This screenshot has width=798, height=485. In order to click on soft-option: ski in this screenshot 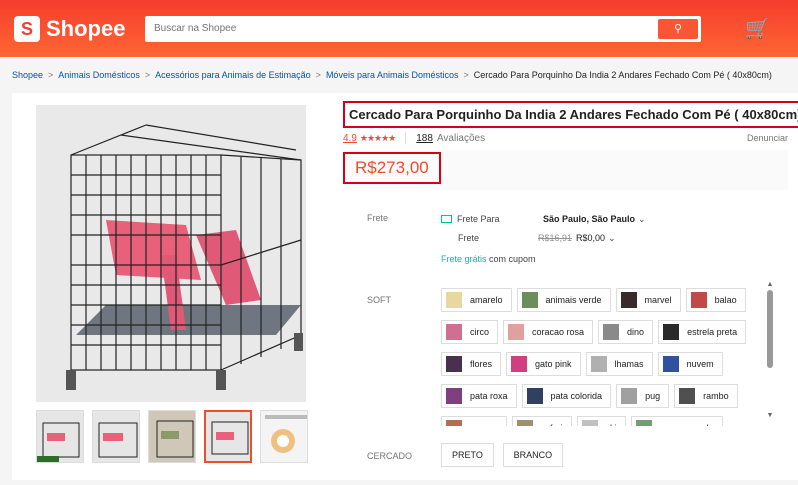, I will do `click(601, 421)`.